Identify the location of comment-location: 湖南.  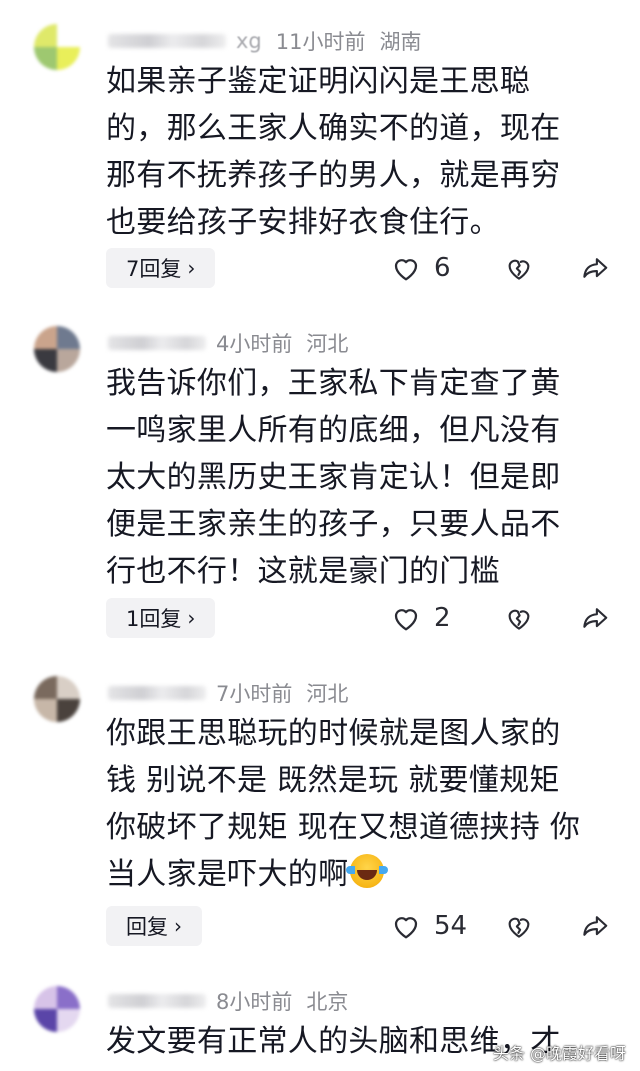
(400, 42).